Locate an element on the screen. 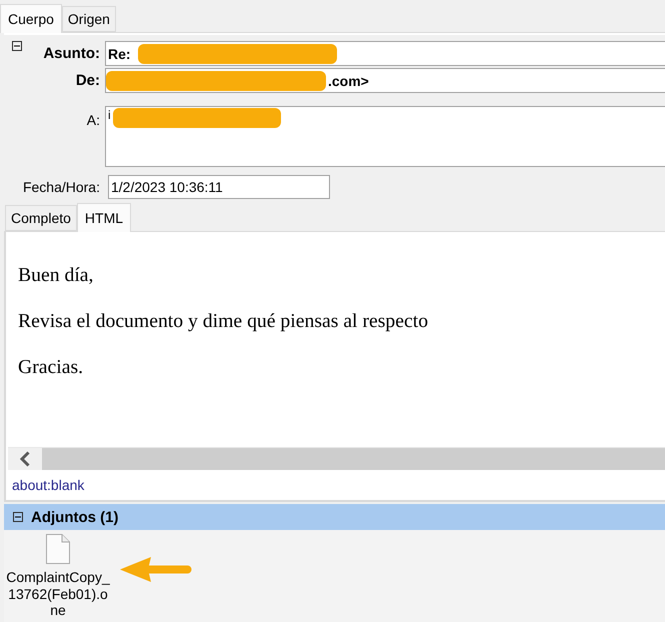 This screenshot has height=622, width=665. attachments-title: Adjuntos (1) is located at coordinates (74, 517).